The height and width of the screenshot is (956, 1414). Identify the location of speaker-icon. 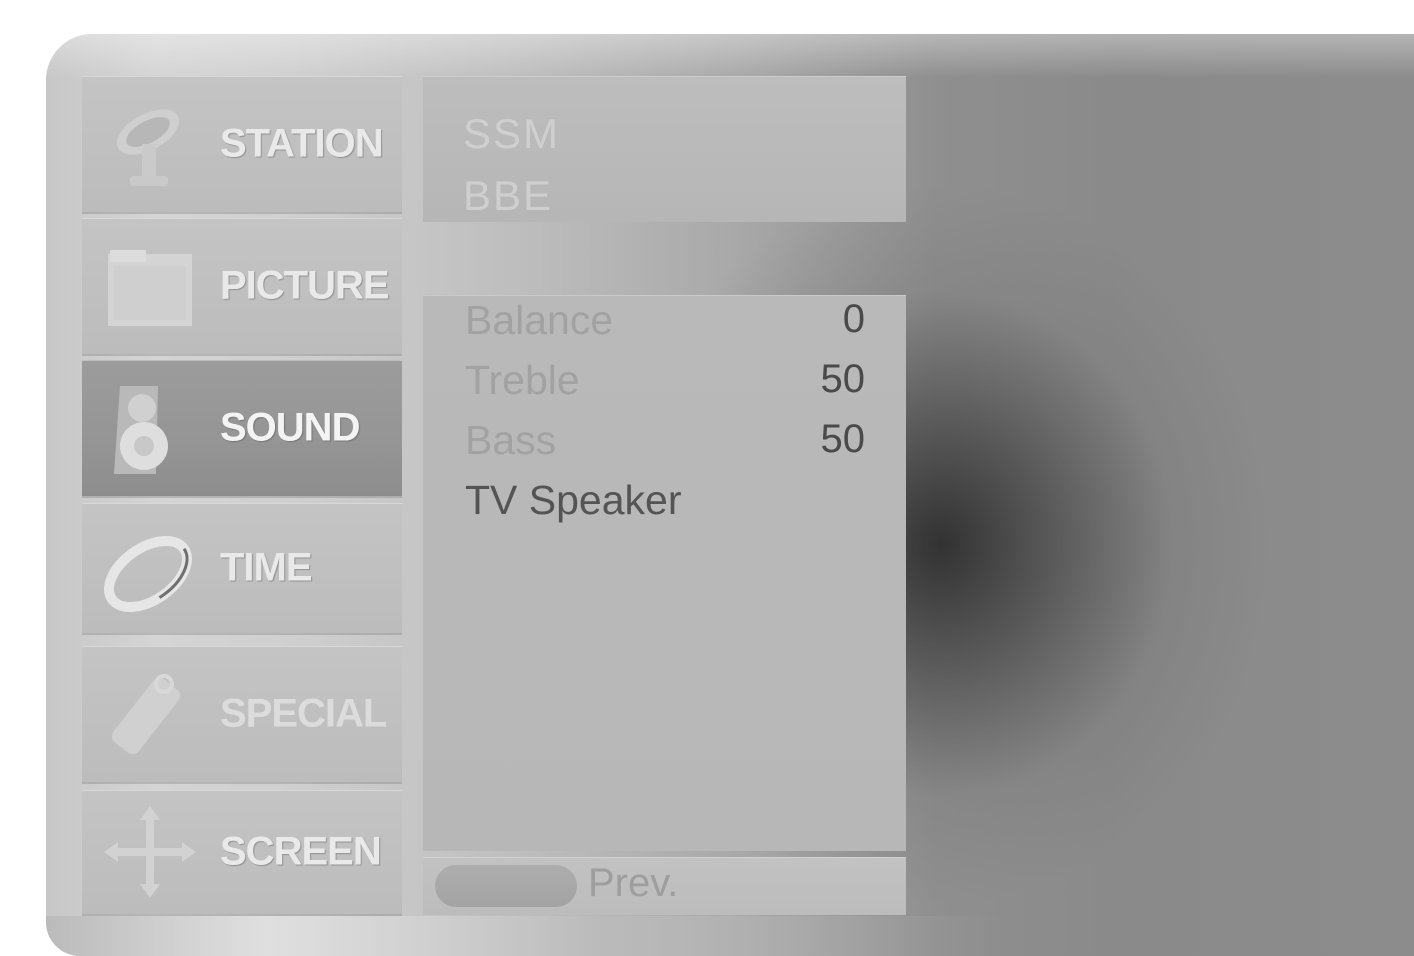
(150, 428).